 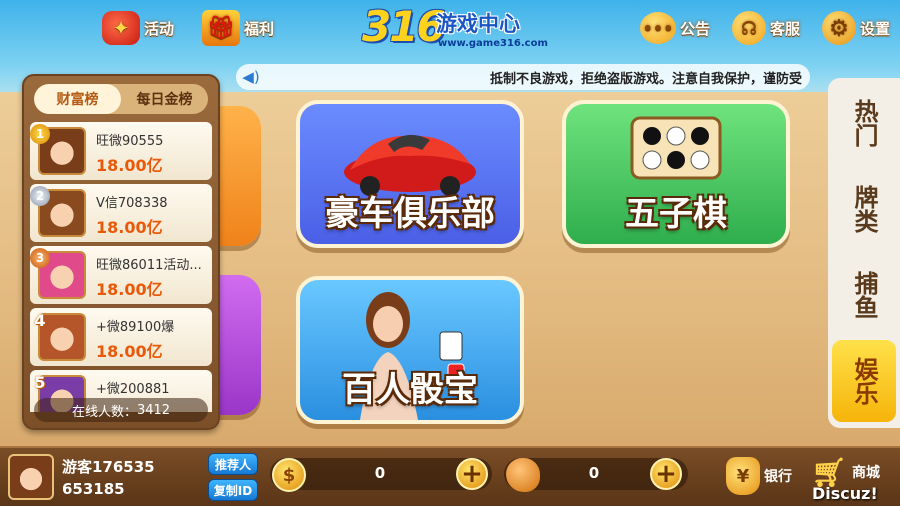 I want to click on notice-label: 公告, so click(x=695, y=28).